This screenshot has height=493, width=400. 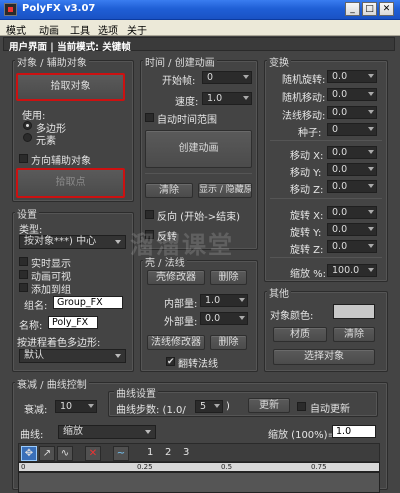 I want to click on decay-group-title: 衰减 / 曲线控制, so click(x=52, y=383).